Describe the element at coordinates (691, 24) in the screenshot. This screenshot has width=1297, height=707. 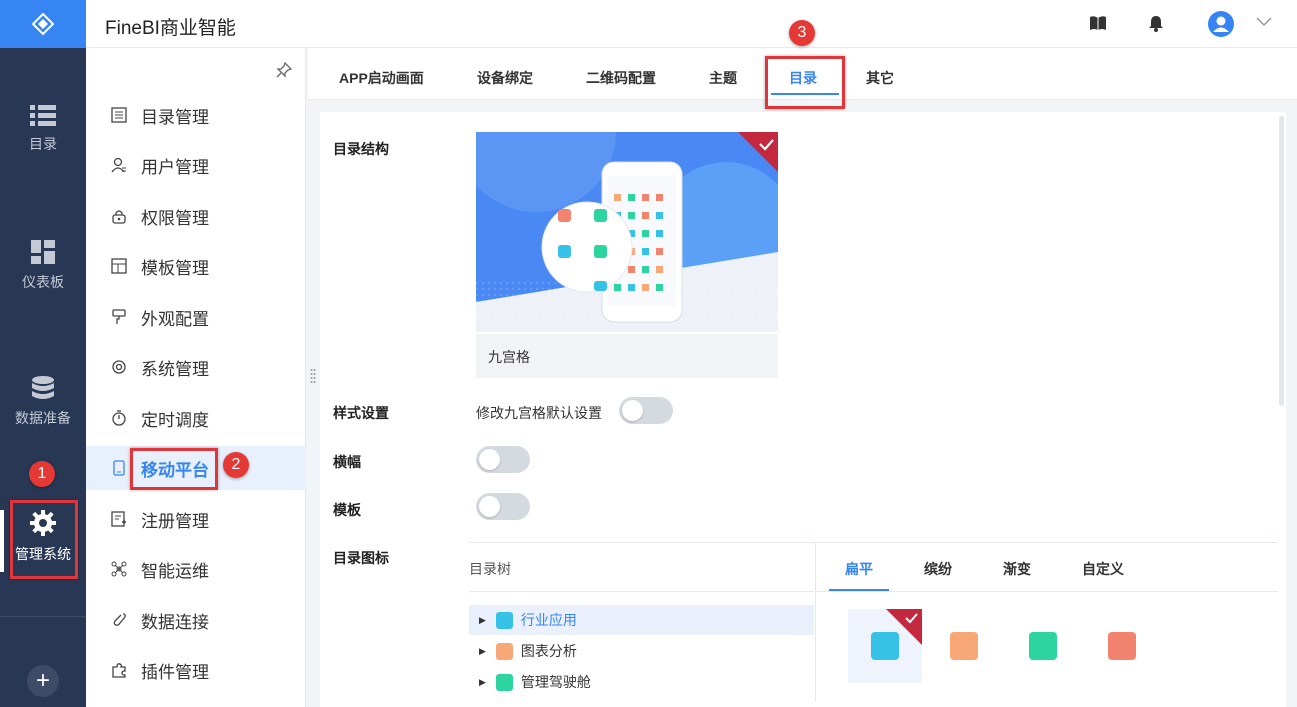
I see `top-header: FineBI商业智能` at that location.